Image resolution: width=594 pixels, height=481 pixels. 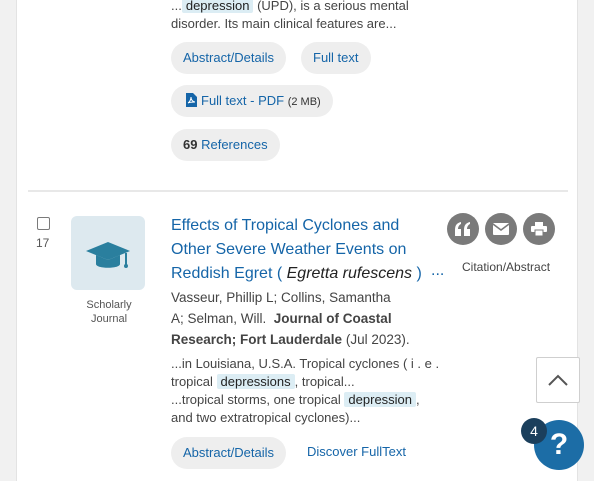 What do you see at coordinates (192, 381) in the screenshot?
I see `snippet-text: tropical` at bounding box center [192, 381].